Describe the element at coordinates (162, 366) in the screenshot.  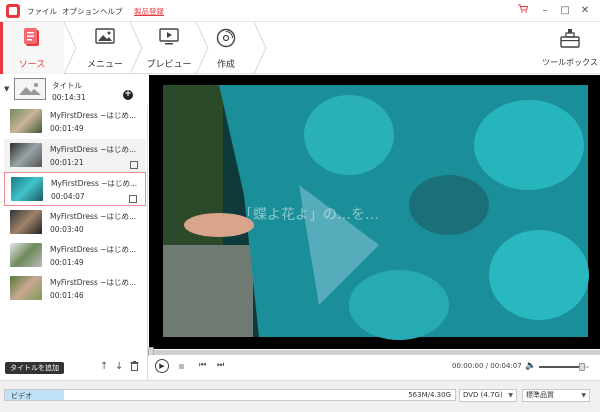
I see `play-icon: ▶` at that location.